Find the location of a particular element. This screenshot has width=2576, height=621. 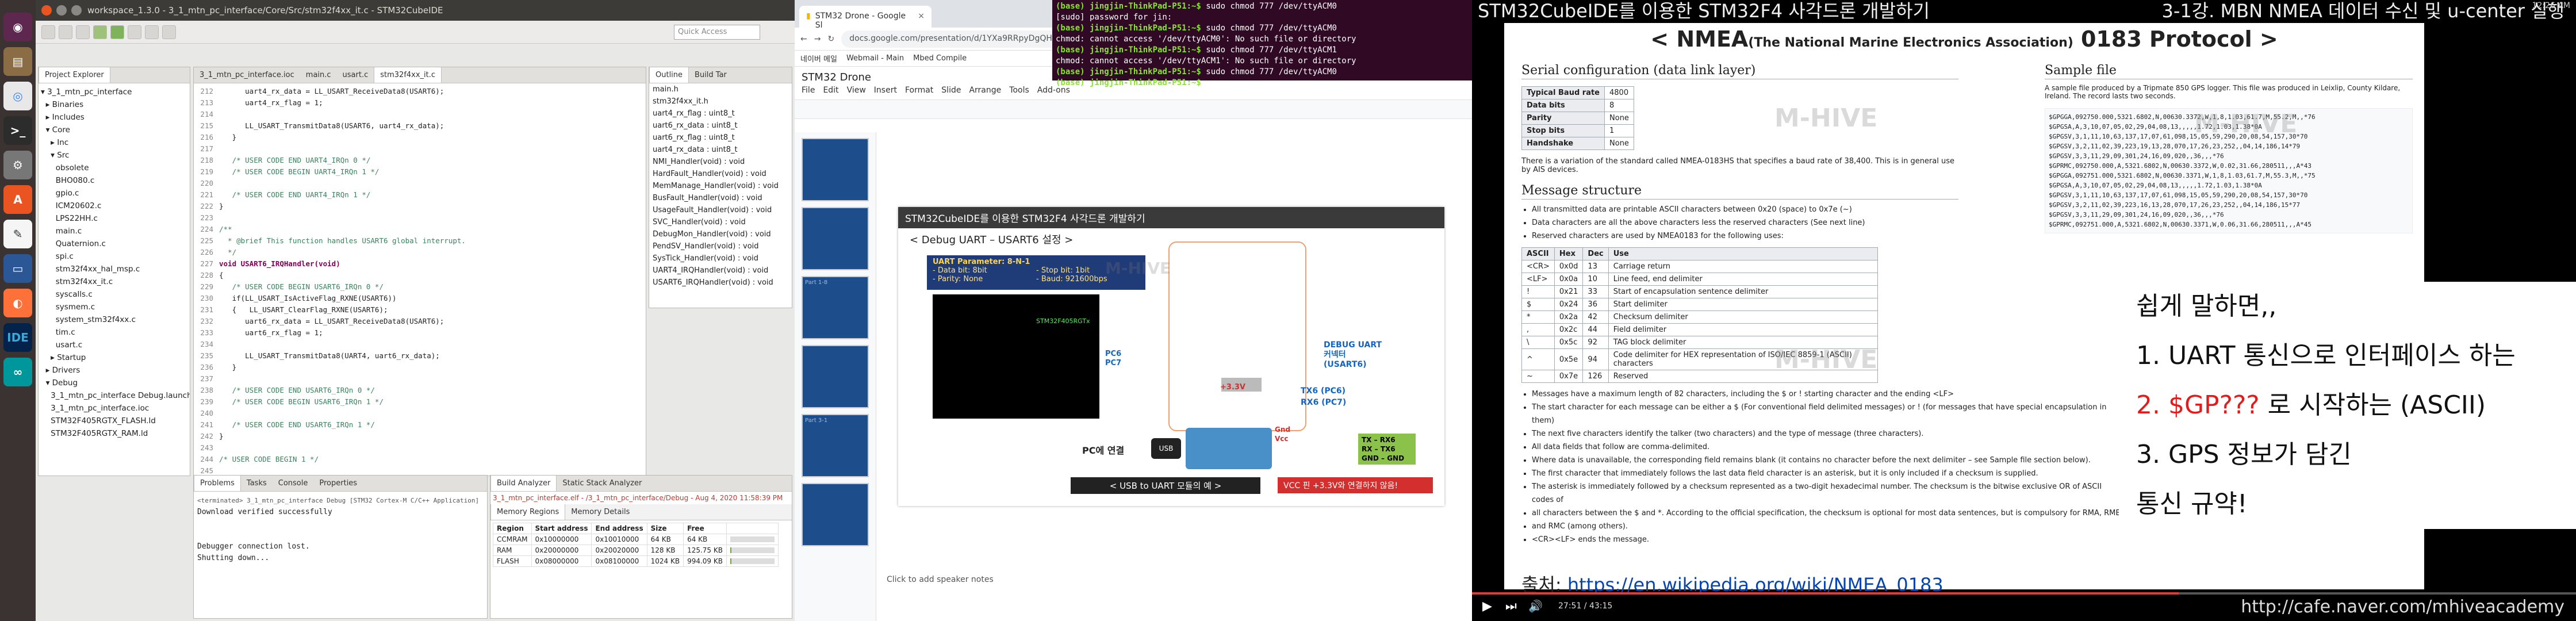

console-tab: Problems is located at coordinates (217, 483).